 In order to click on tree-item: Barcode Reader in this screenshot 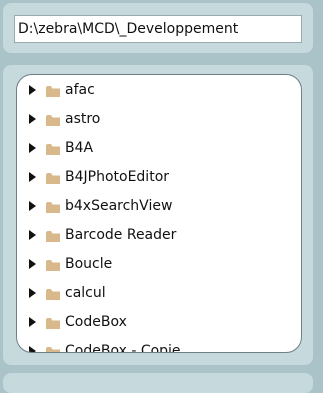, I will do `click(159, 236)`.